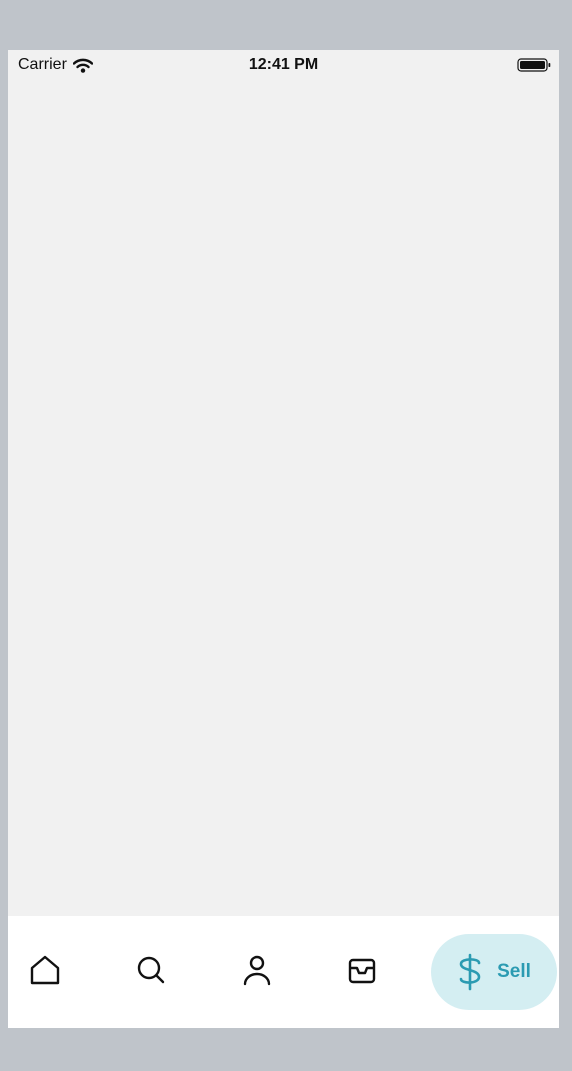  I want to click on person-icon, so click(257, 970).